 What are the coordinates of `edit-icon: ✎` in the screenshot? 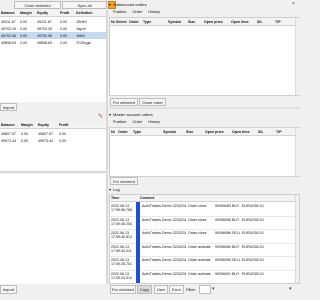 It's located at (101, 117).